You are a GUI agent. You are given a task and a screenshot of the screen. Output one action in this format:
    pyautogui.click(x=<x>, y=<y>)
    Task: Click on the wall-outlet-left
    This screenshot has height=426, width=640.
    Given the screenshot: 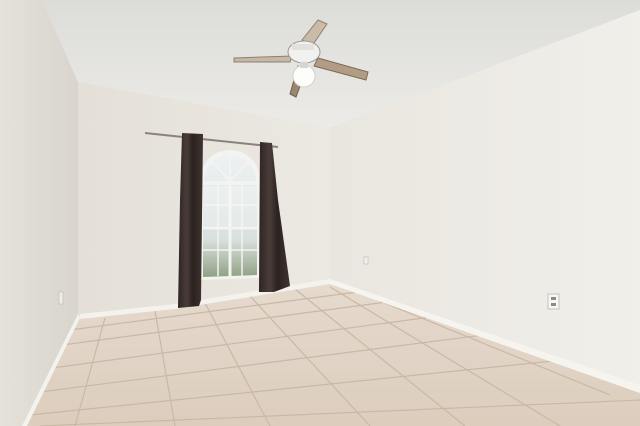 What is the action you would take?
    pyautogui.click(x=61, y=298)
    